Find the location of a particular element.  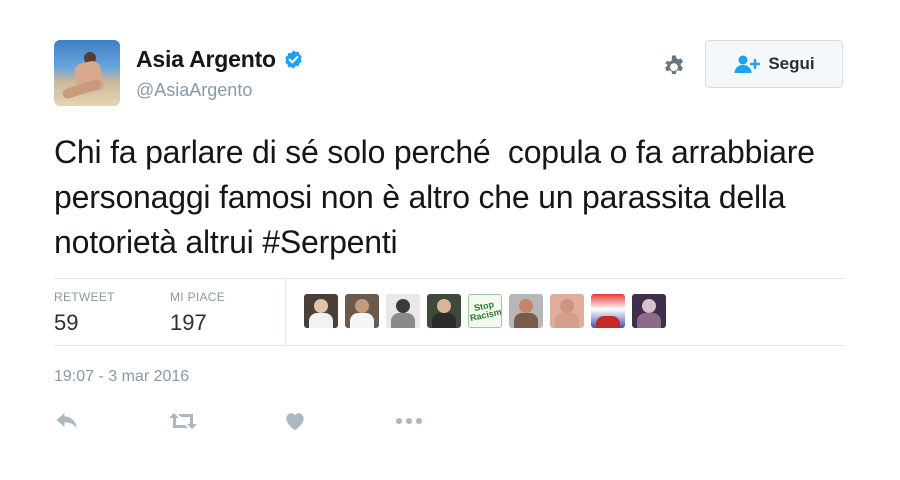

retweet-stat: RETWEET 59 is located at coordinates (84, 313).